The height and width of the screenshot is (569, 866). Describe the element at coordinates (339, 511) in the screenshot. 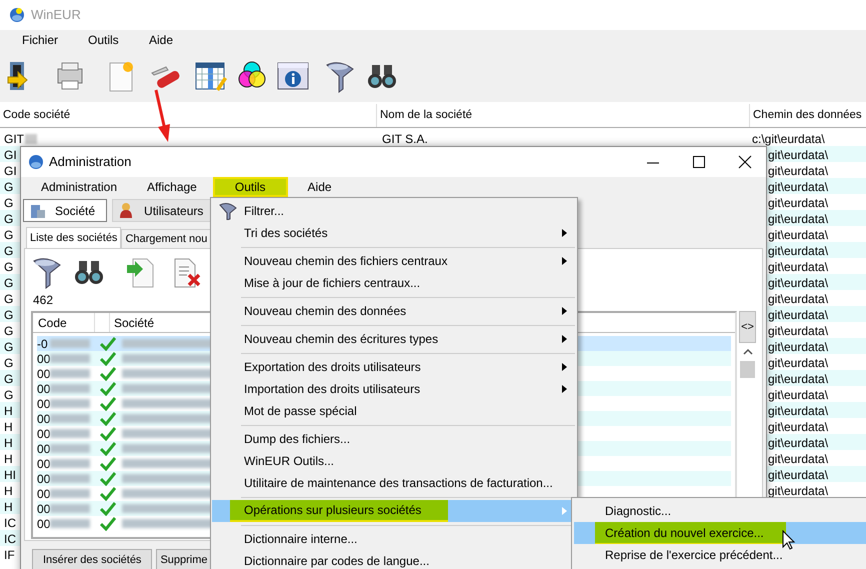

I see `highlight-annotation: Opérations sur plusieurs sociétés` at that location.